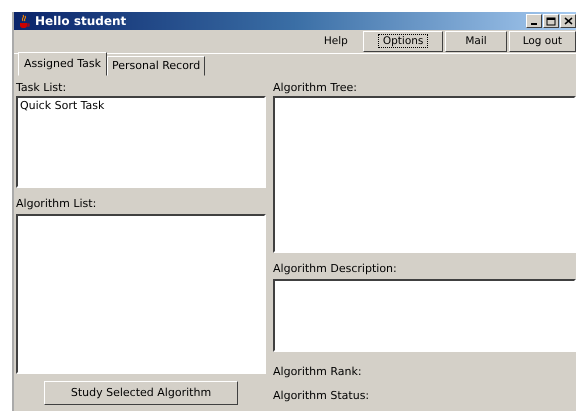  What do you see at coordinates (542, 41) in the screenshot?
I see `menu-button: Log out` at bounding box center [542, 41].